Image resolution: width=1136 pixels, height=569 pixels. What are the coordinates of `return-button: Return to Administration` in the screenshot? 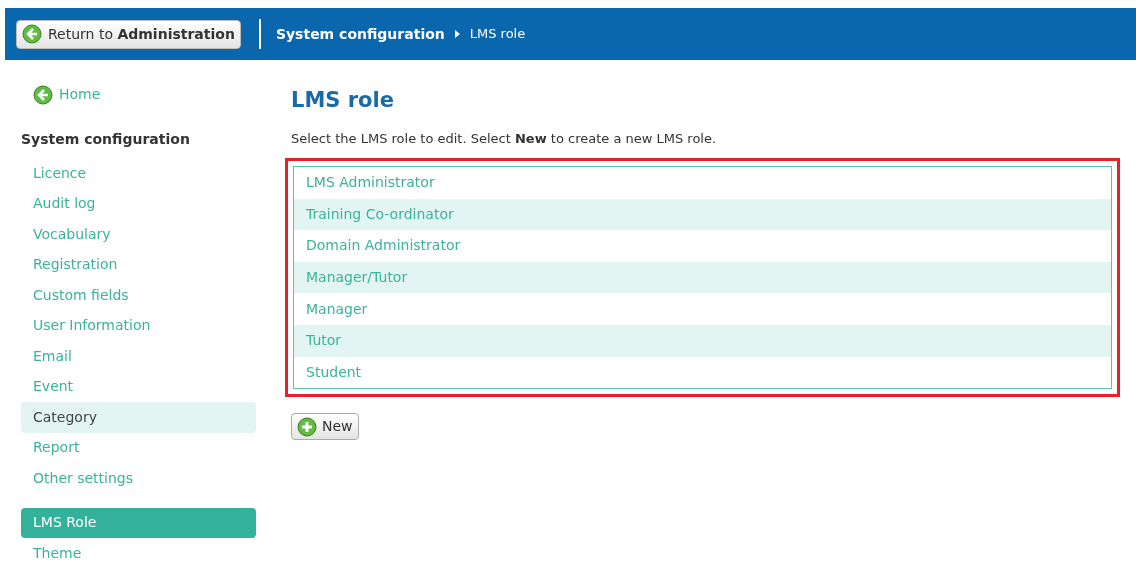 It's located at (128, 34).